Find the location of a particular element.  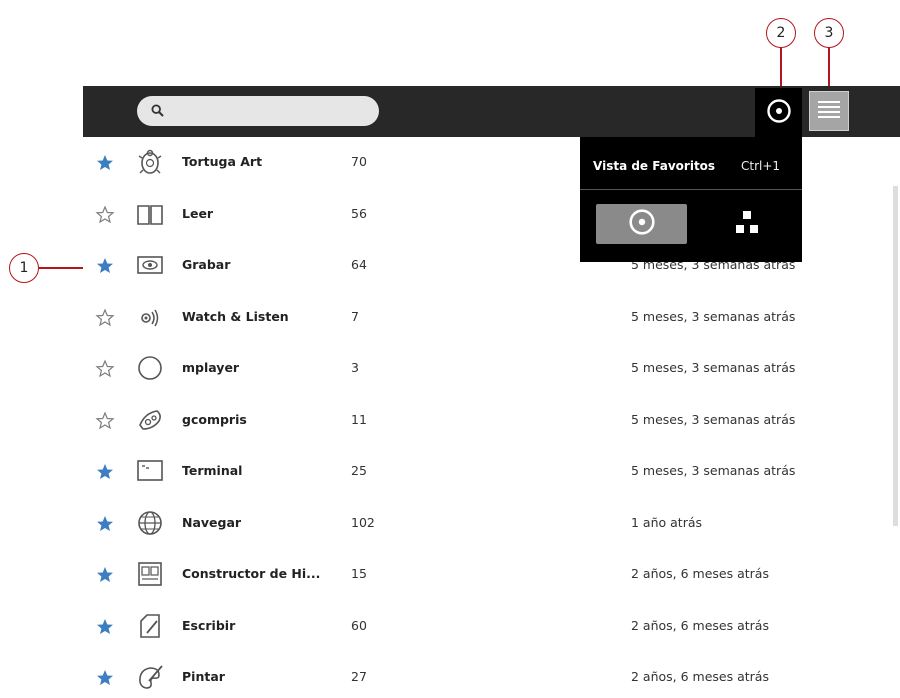

callout-2: 2 is located at coordinates (781, 33).